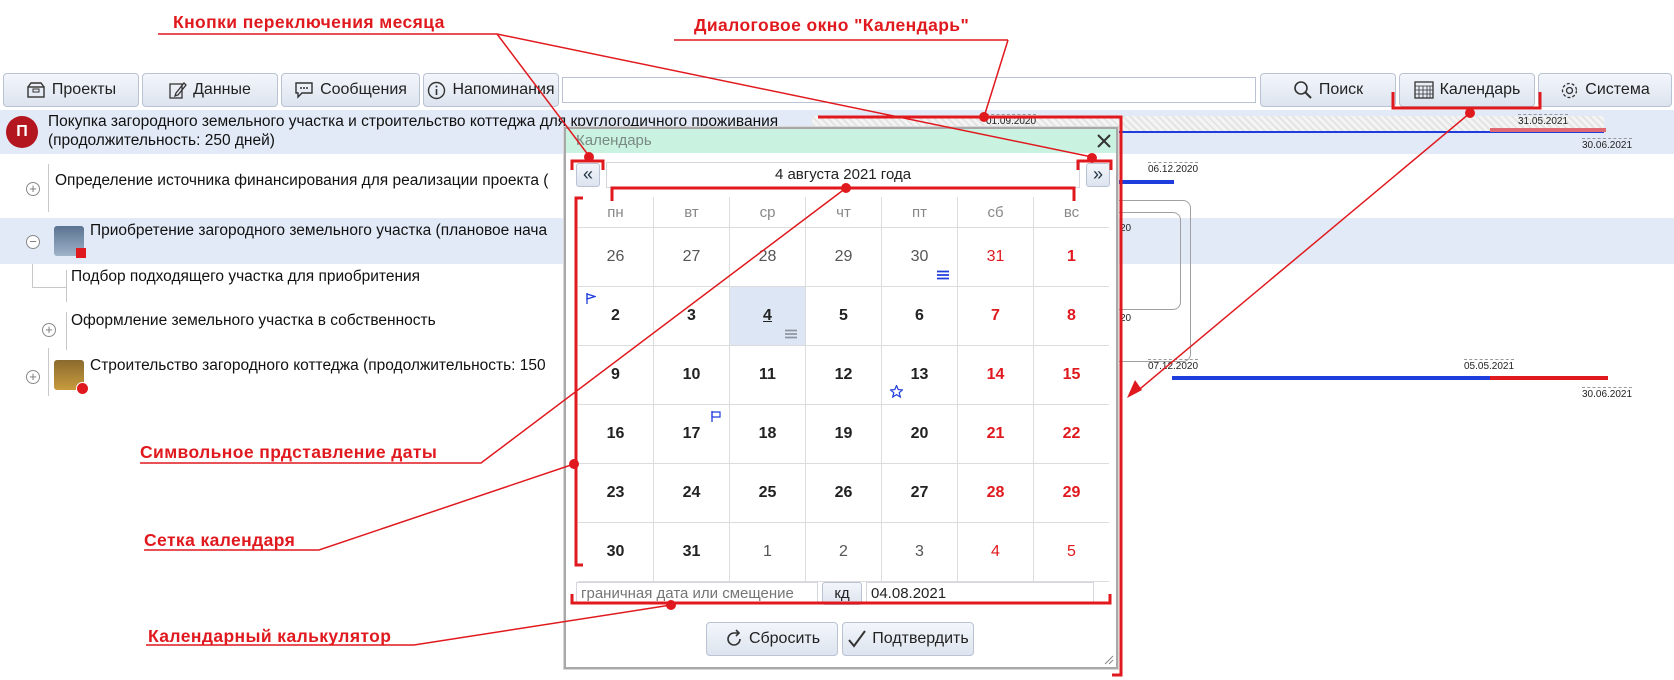 The image size is (1674, 680). What do you see at coordinates (270, 636) in the screenshot?
I see `annotation-calculator: Календарный калькулятор` at bounding box center [270, 636].